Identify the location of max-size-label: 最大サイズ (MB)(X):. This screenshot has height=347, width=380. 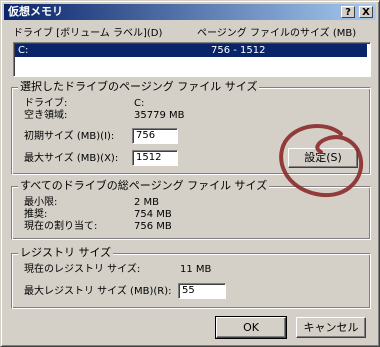
(71, 158).